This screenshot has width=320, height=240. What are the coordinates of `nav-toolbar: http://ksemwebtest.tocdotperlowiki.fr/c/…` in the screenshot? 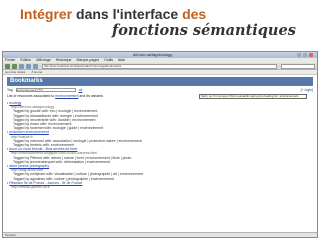 It's located at (160, 66).